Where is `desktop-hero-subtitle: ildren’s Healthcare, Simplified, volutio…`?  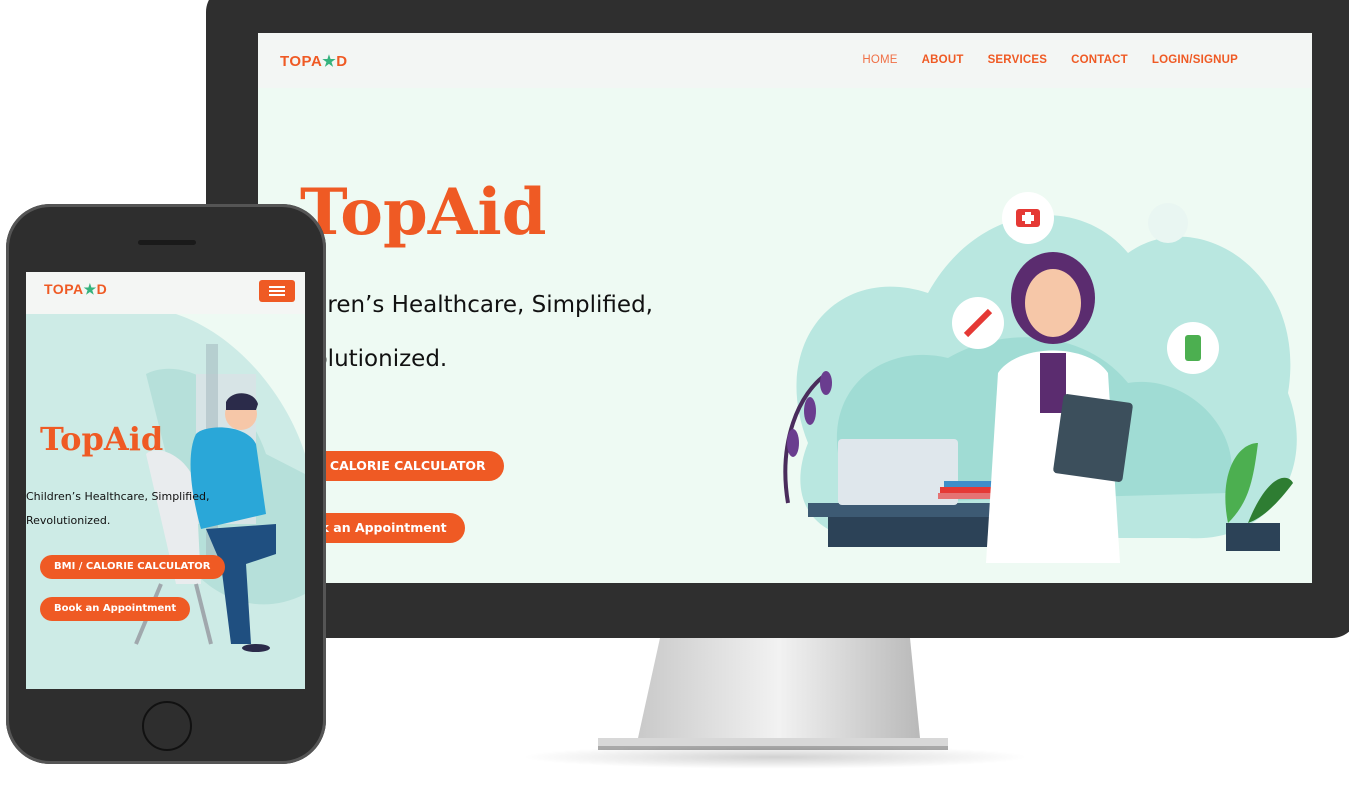 desktop-hero-subtitle: ildren’s Healthcare, Simplified, volutio… is located at coordinates (476, 332).